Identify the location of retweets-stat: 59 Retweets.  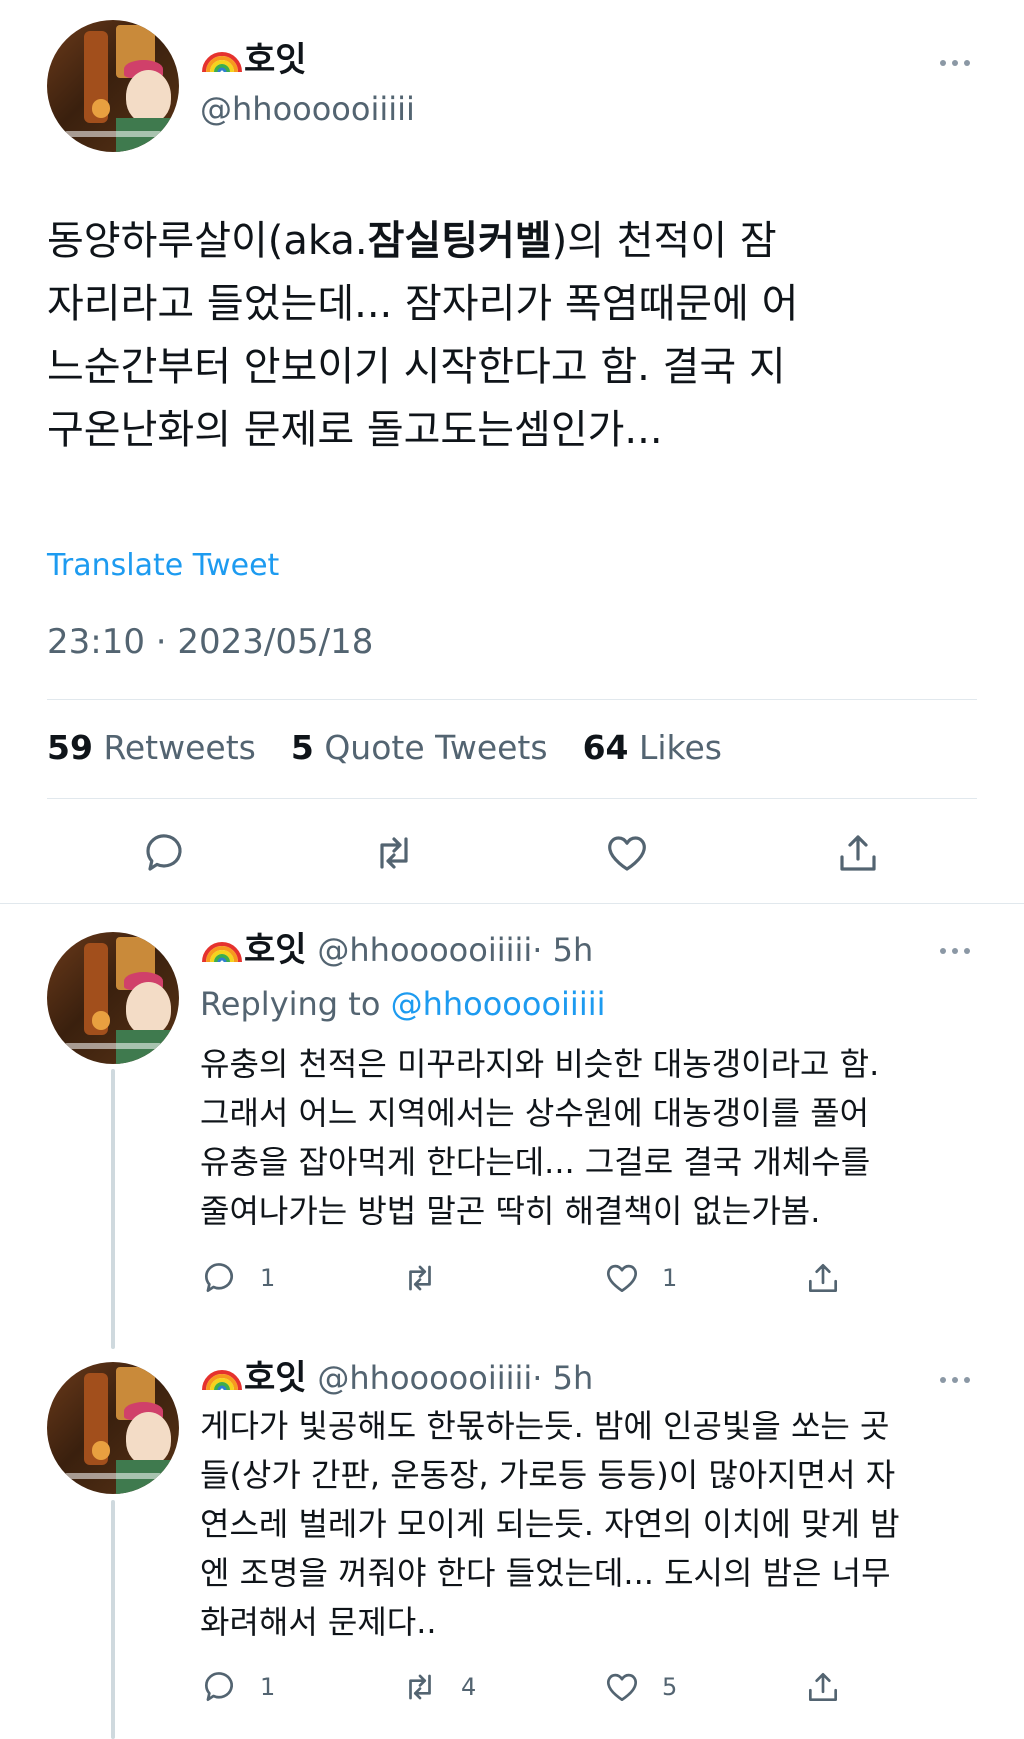
(151, 747).